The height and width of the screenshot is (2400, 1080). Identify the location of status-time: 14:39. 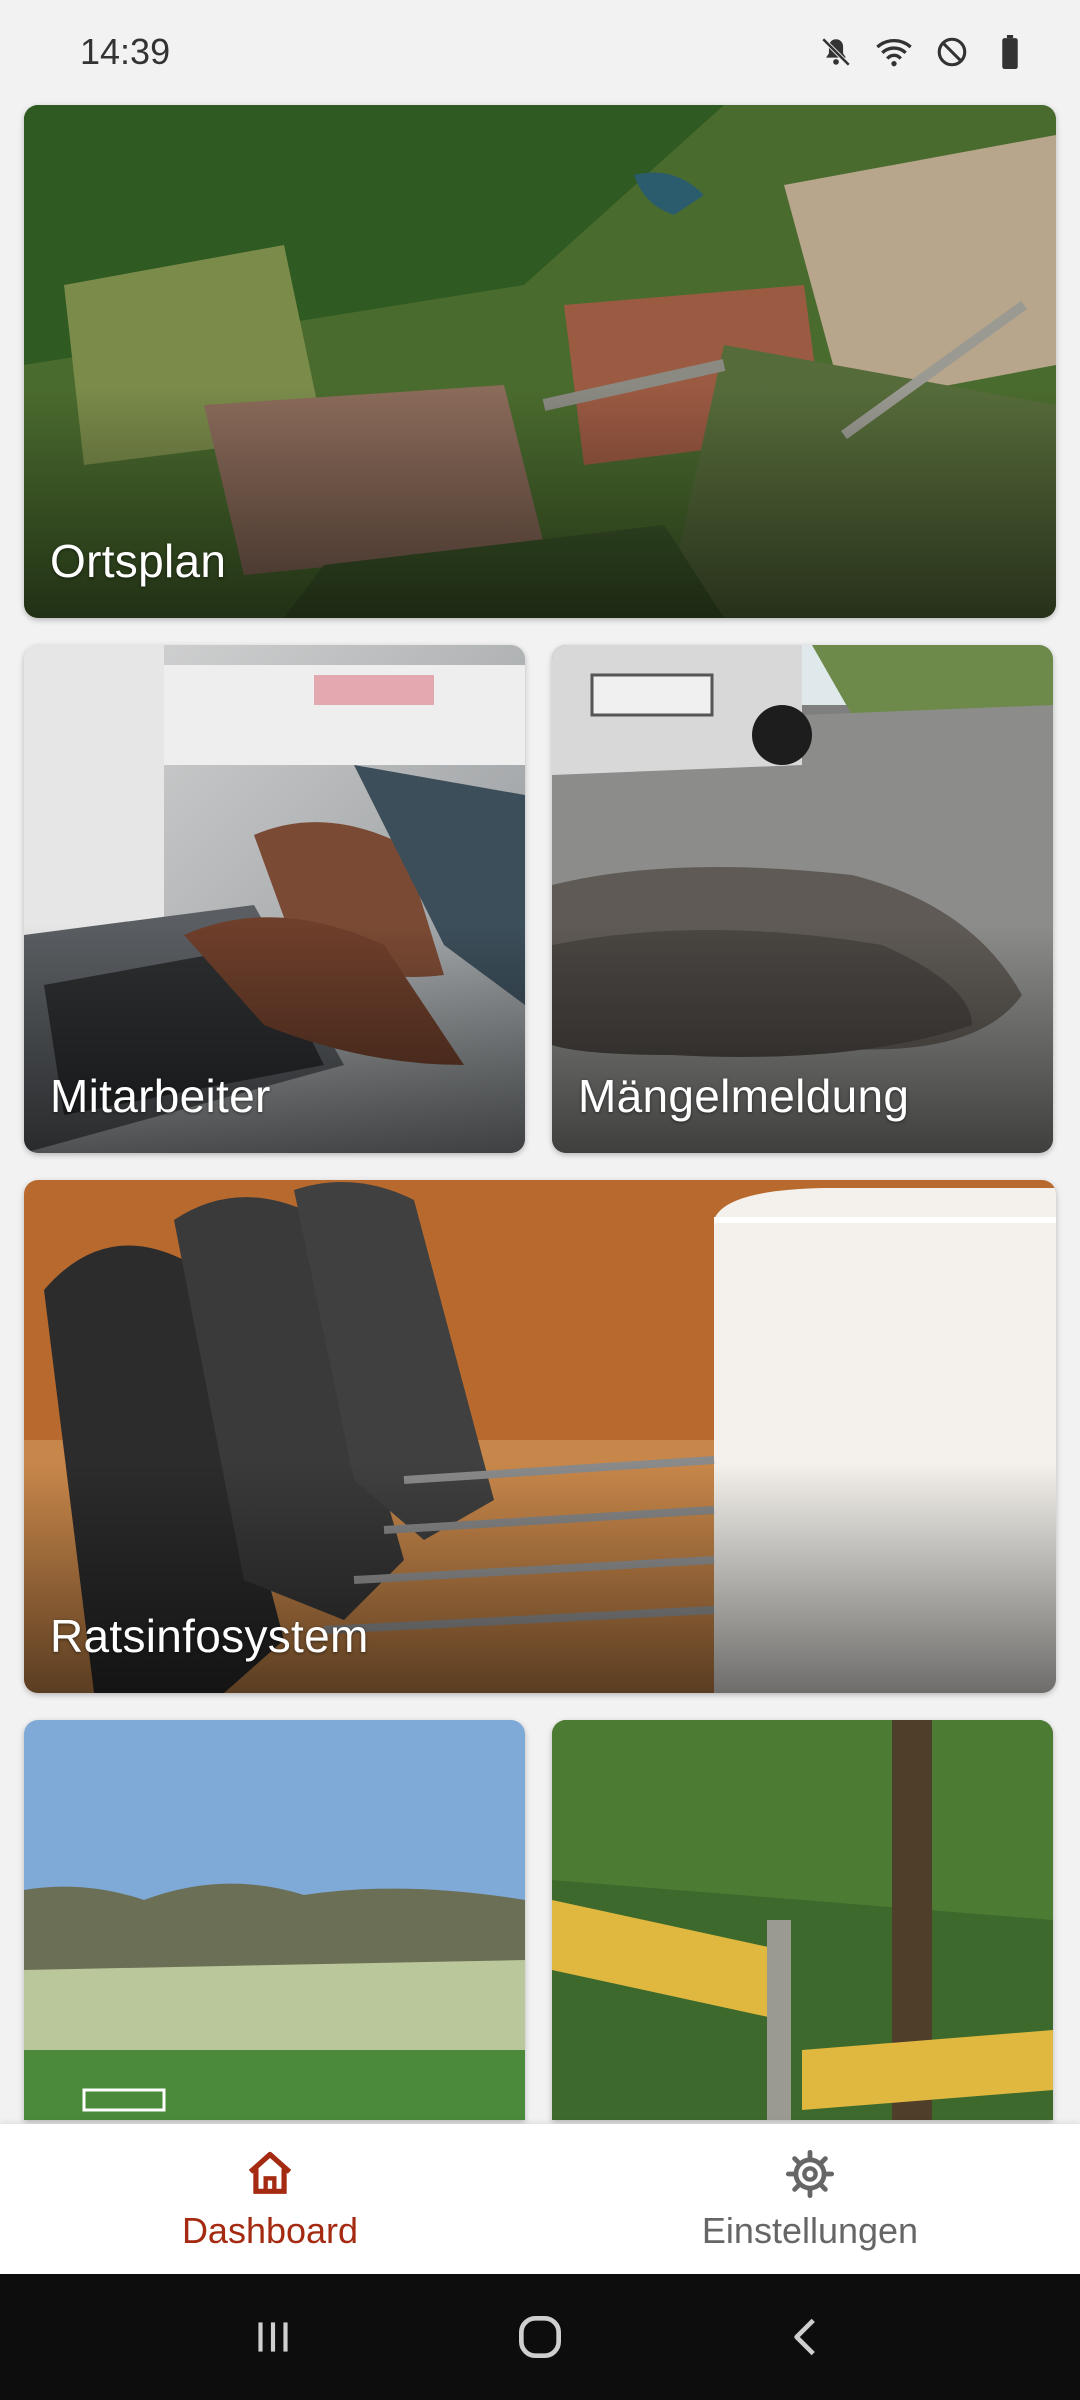
(125, 51).